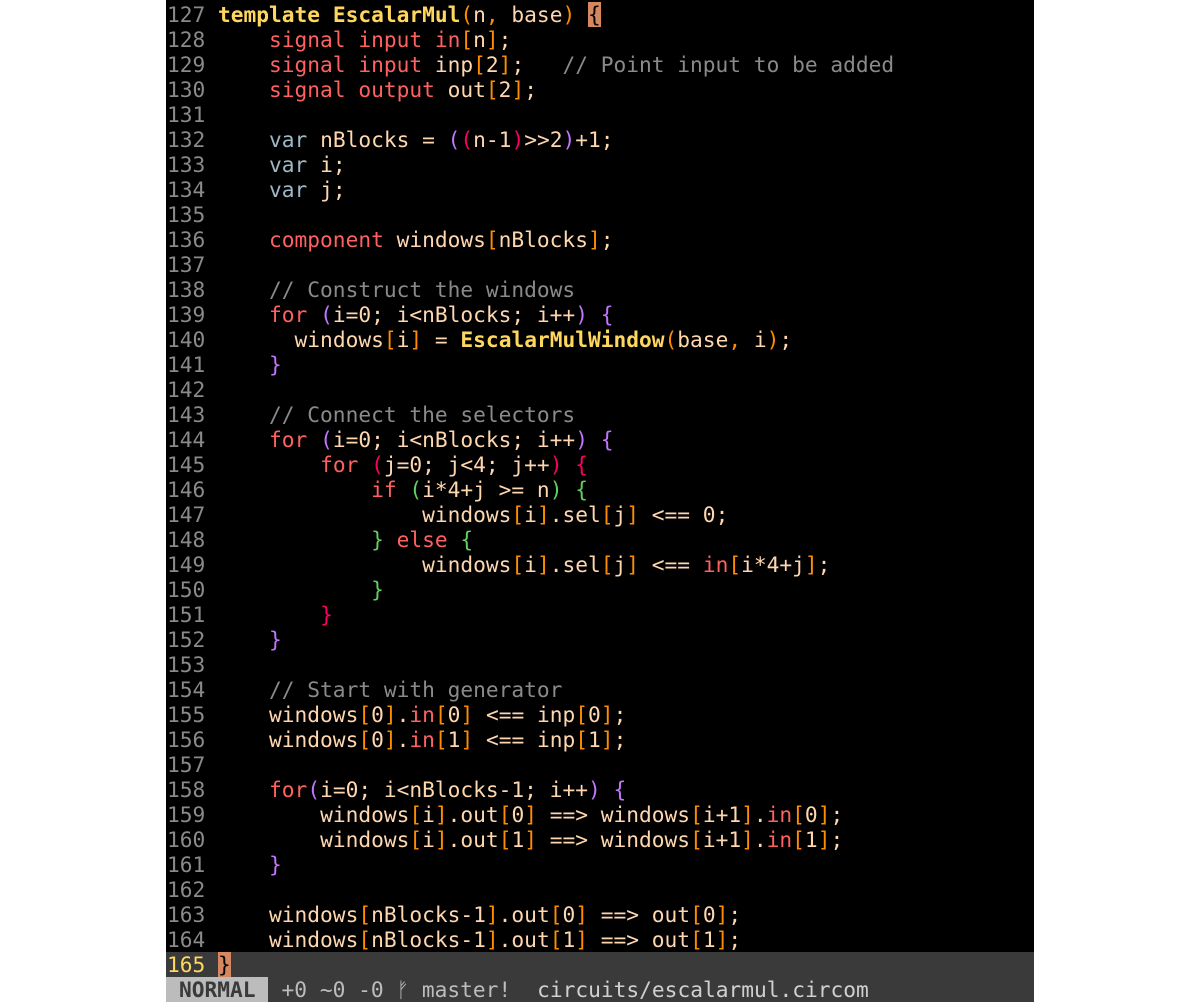 The image size is (1200, 1002). What do you see at coordinates (600, 964) in the screenshot?
I see `code-line: 165}` at bounding box center [600, 964].